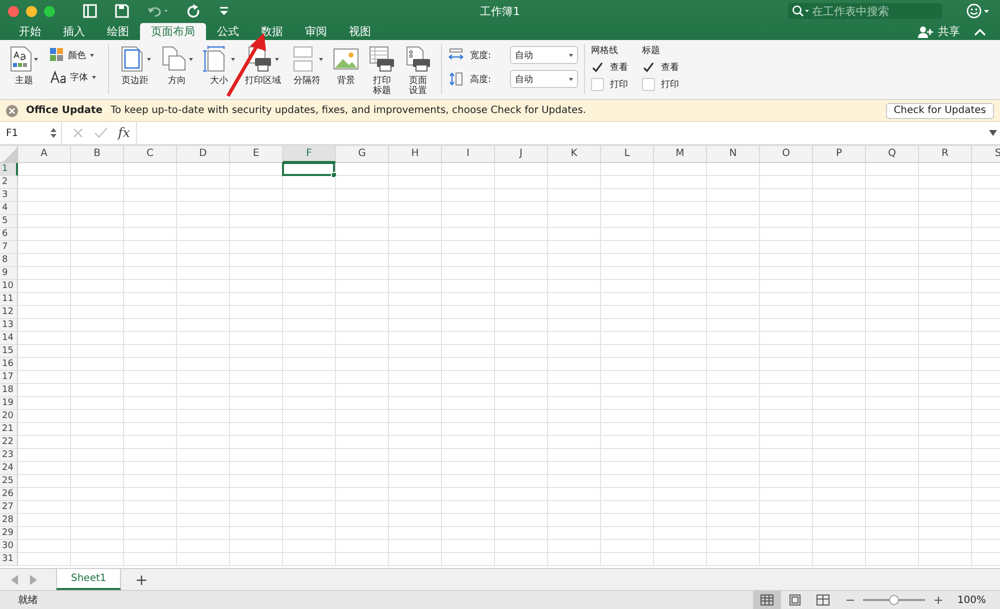 The height and width of the screenshot is (609, 1000). I want to click on column-header: K, so click(574, 154).